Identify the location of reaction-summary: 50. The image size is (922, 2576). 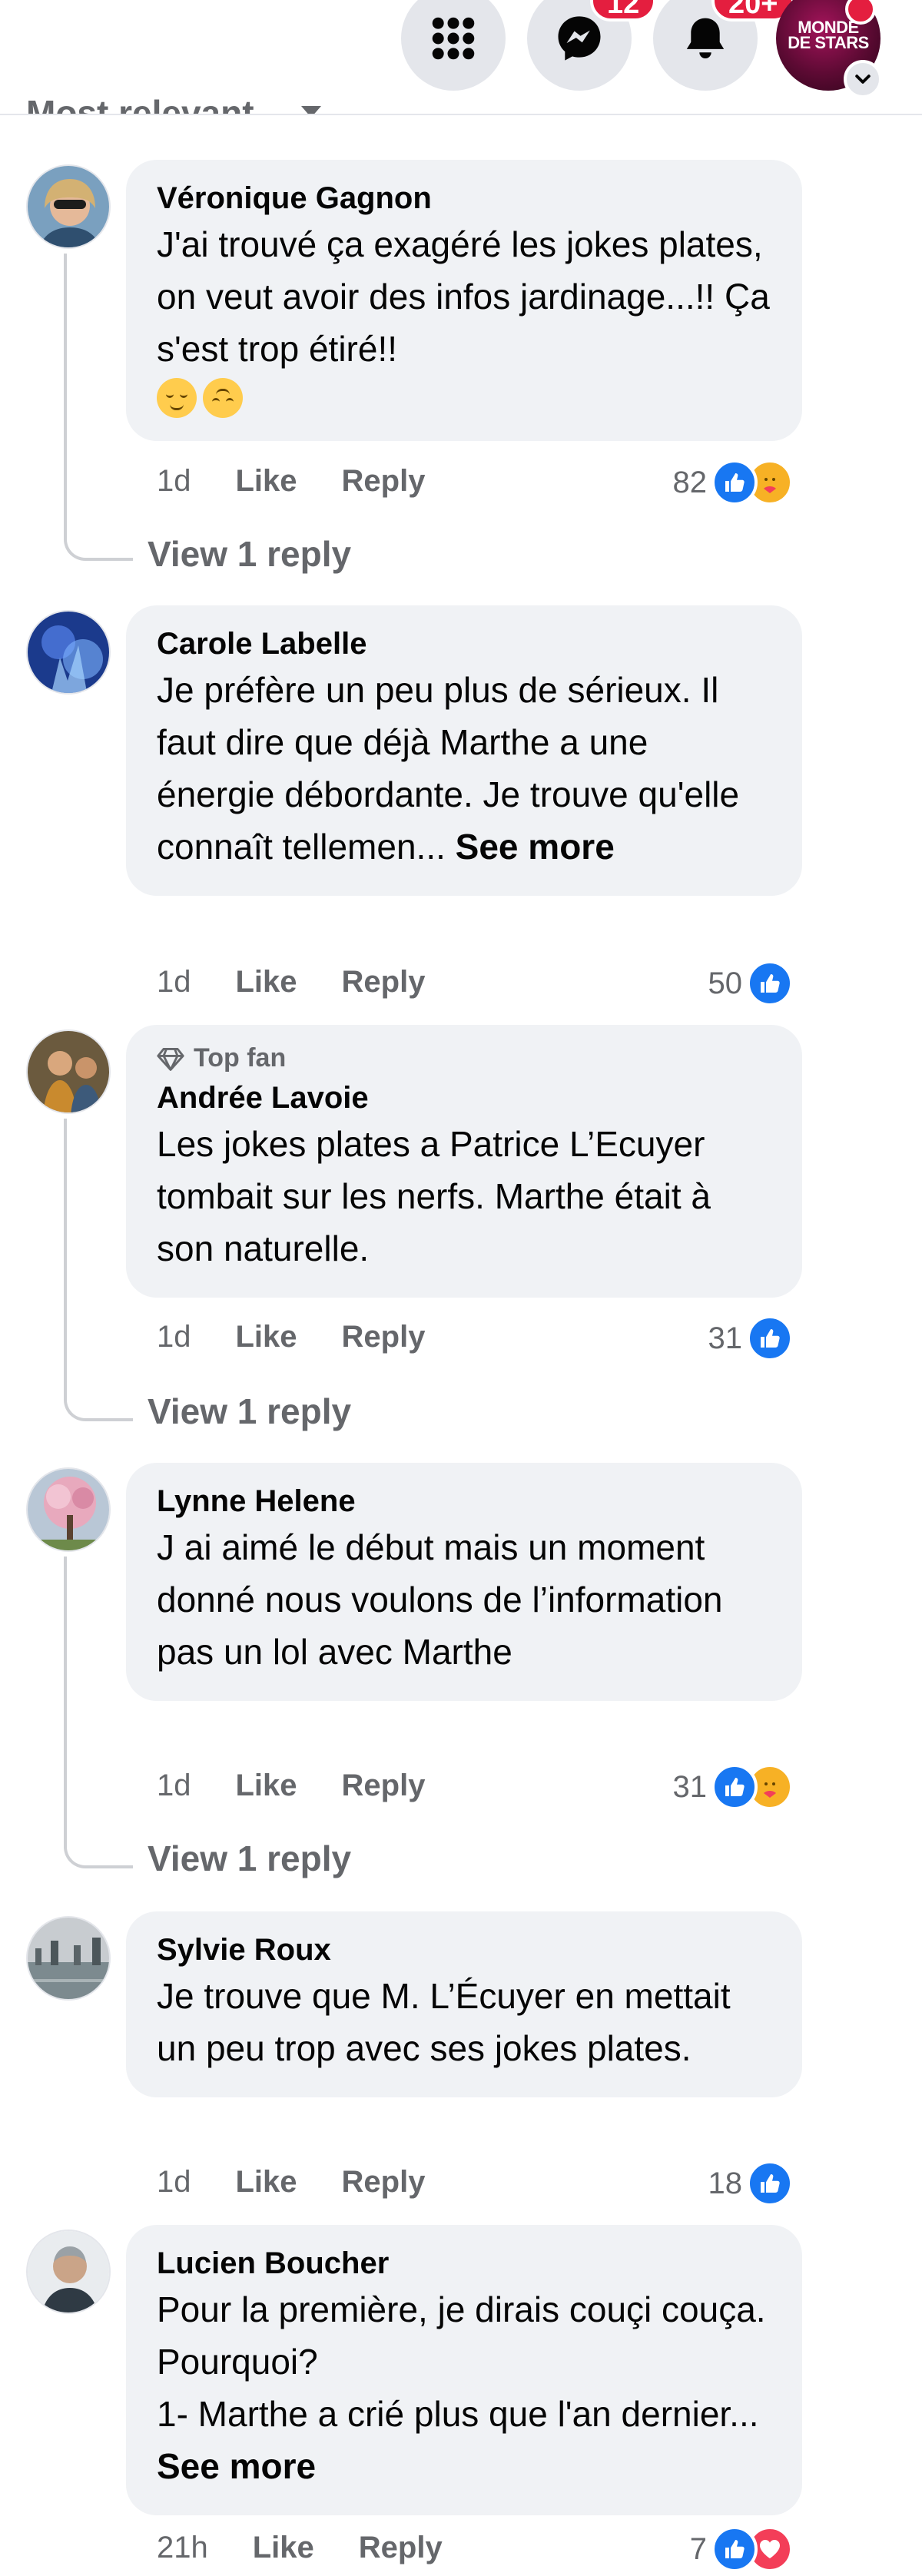
(750, 983).